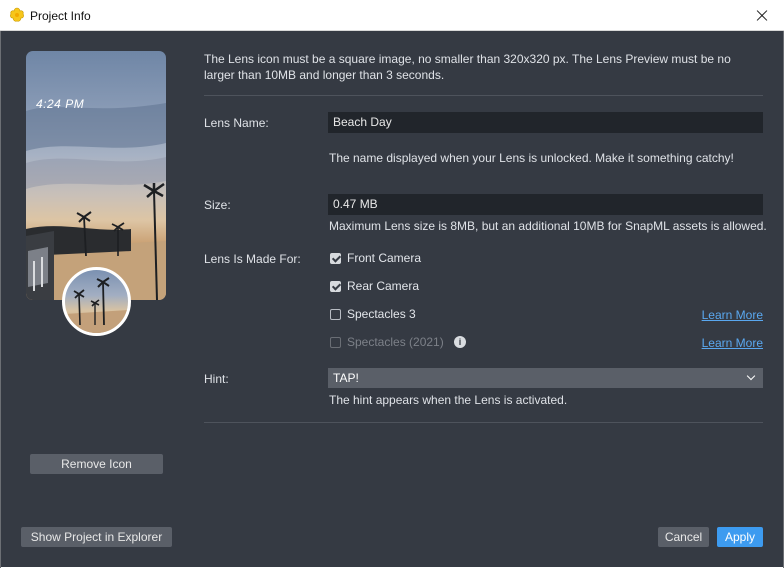  What do you see at coordinates (751, 376) in the screenshot?
I see `chevron-down-icon` at bounding box center [751, 376].